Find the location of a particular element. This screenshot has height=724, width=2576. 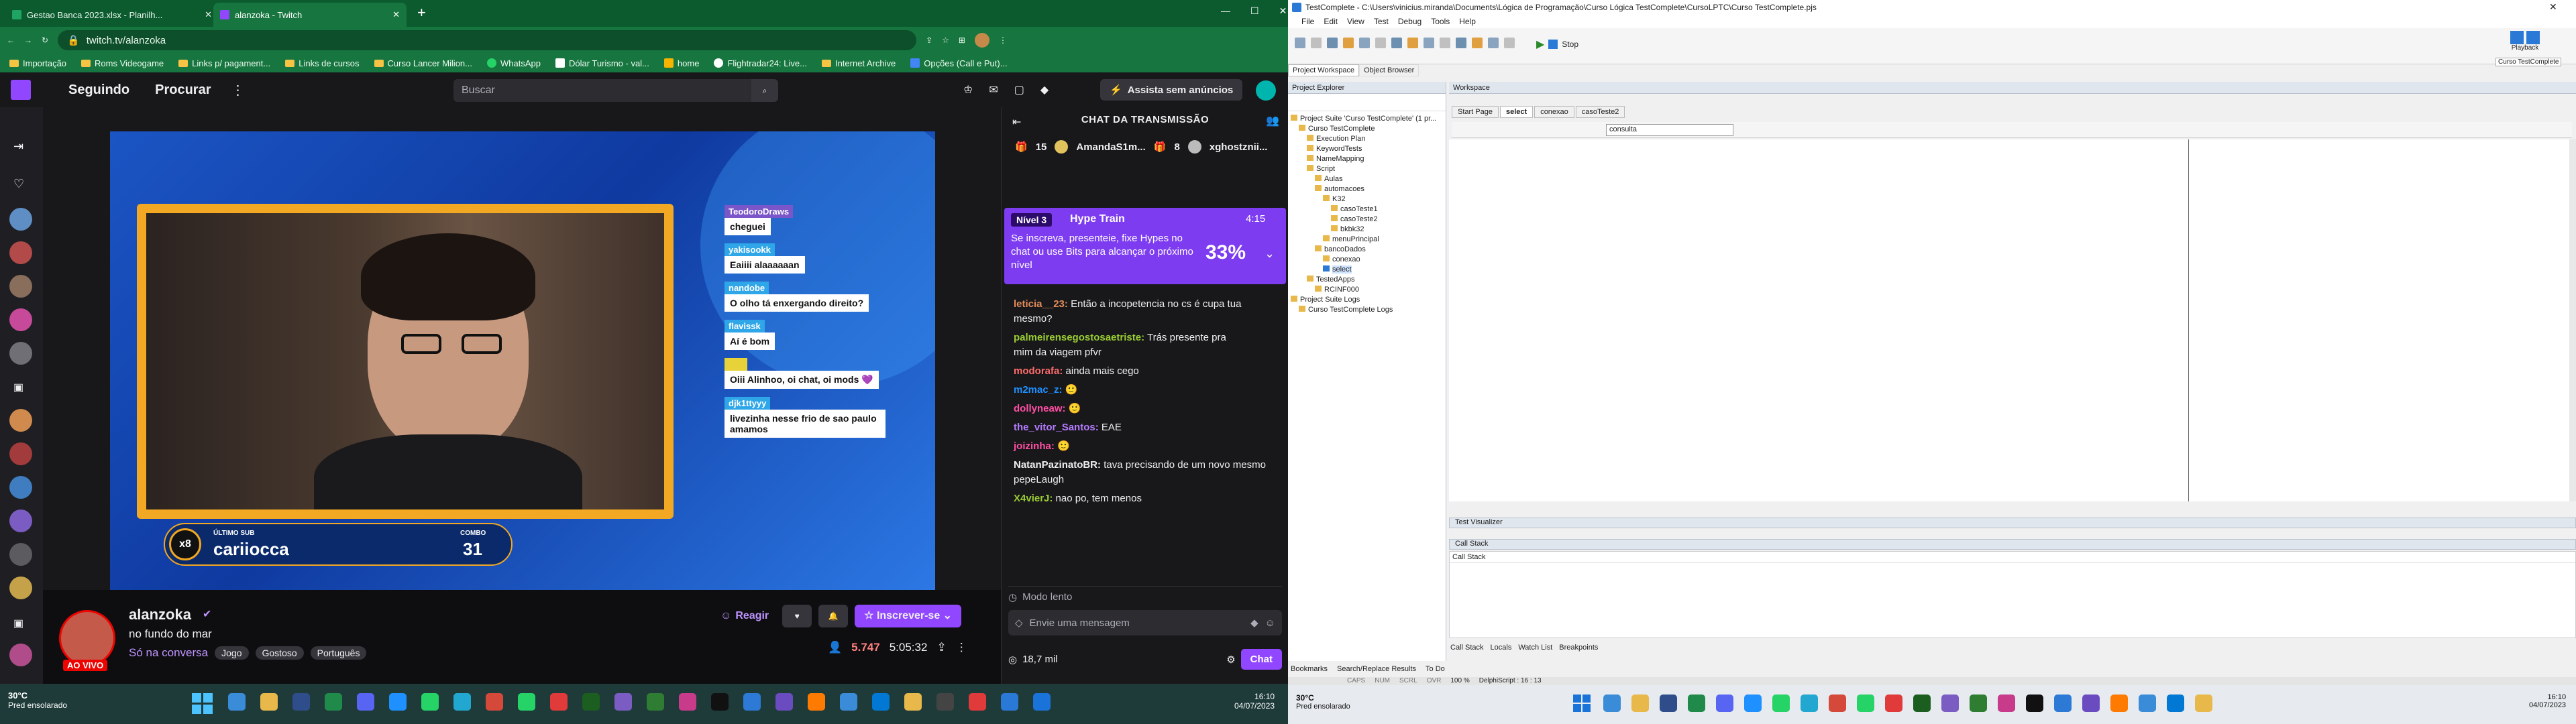

tab-search-replace: Search/Replace Results is located at coordinates (1376, 669).